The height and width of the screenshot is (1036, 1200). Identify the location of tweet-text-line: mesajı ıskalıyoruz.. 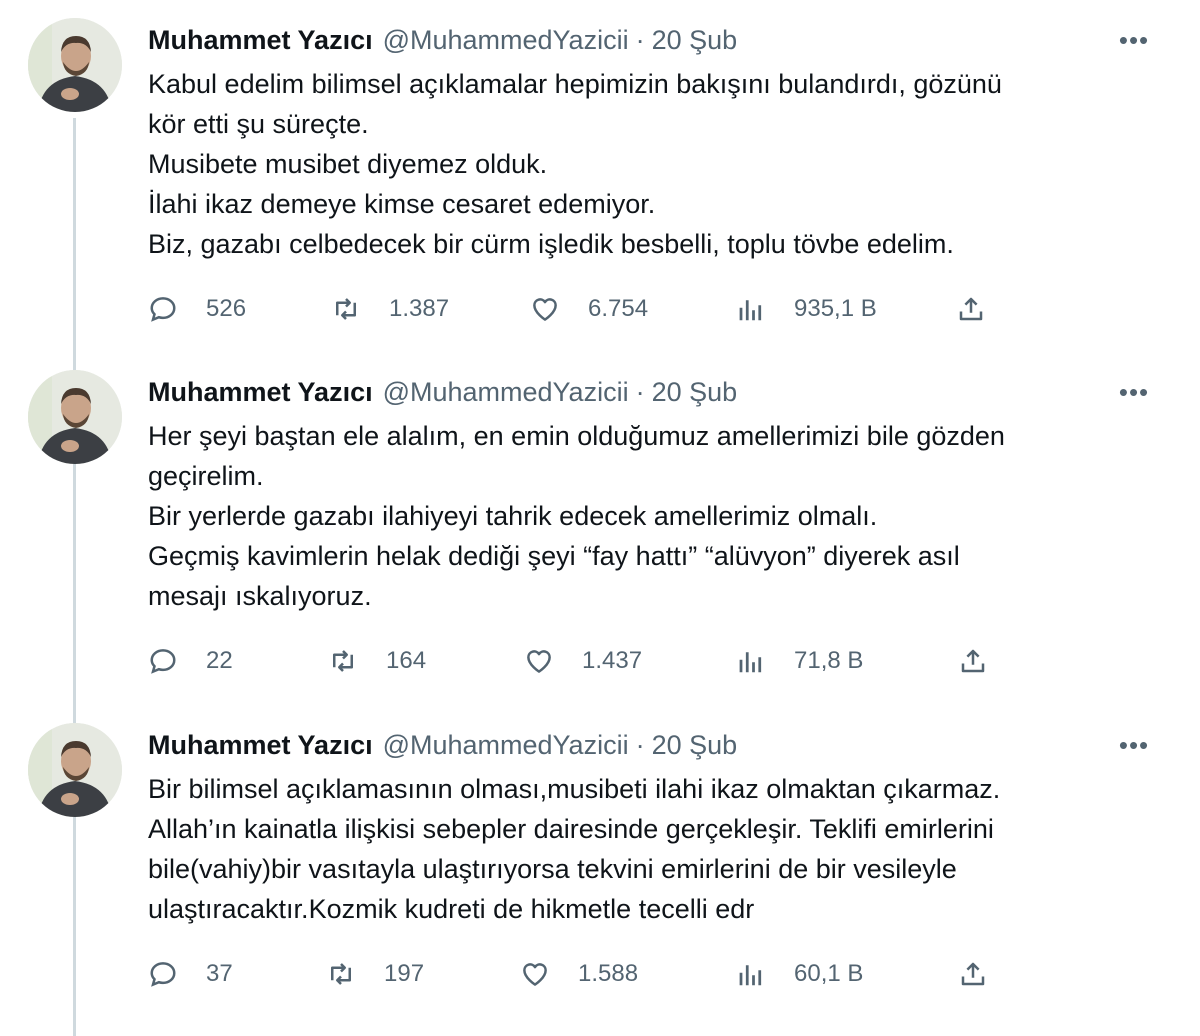
(260, 596).